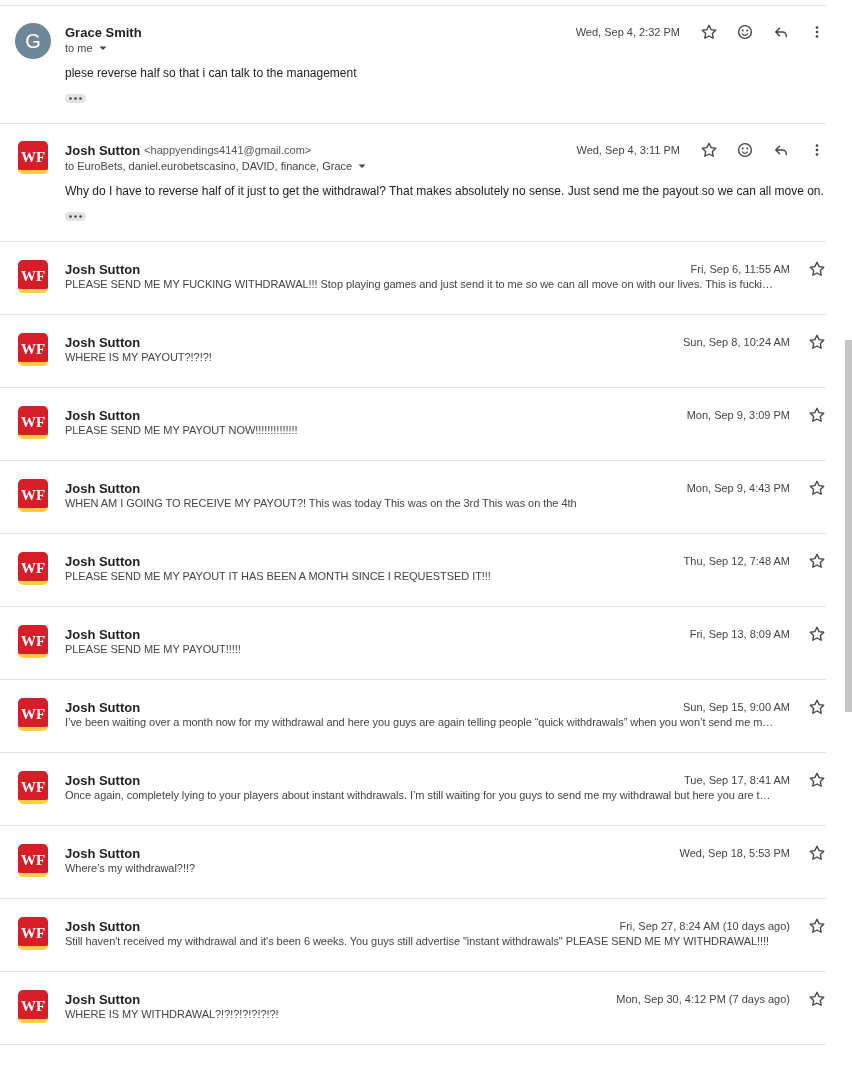 Image resolution: width=852 pixels, height=1065 pixels. I want to click on recipients: to me, so click(79, 48).